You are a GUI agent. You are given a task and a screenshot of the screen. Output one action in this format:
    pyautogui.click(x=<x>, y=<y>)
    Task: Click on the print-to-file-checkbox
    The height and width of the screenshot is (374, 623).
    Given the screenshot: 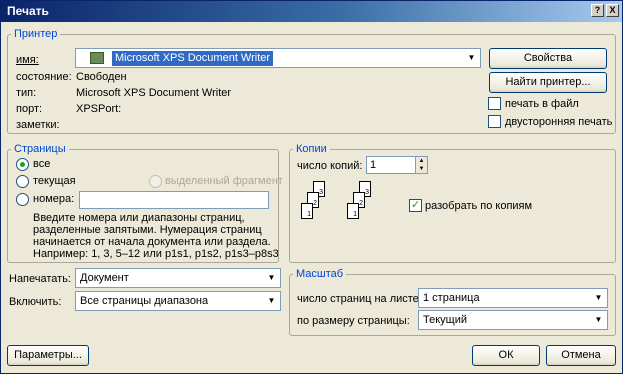 What is the action you would take?
    pyautogui.click(x=494, y=103)
    